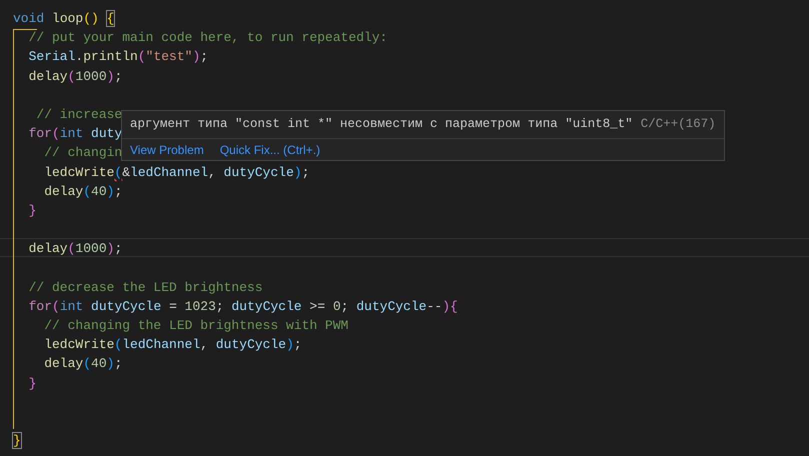 This screenshot has height=456, width=809. I want to click on code-line: // decrease the LED brightness, so click(145, 287).